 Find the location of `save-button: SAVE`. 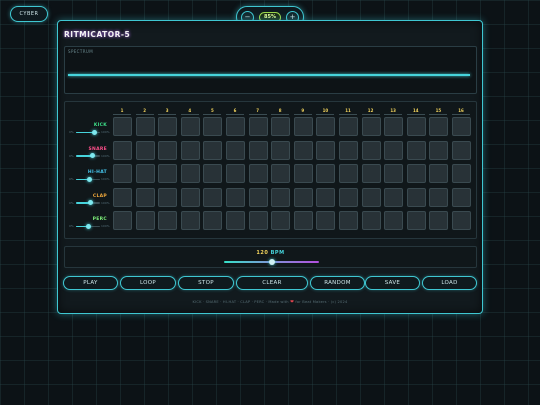

save-button: SAVE is located at coordinates (392, 283).